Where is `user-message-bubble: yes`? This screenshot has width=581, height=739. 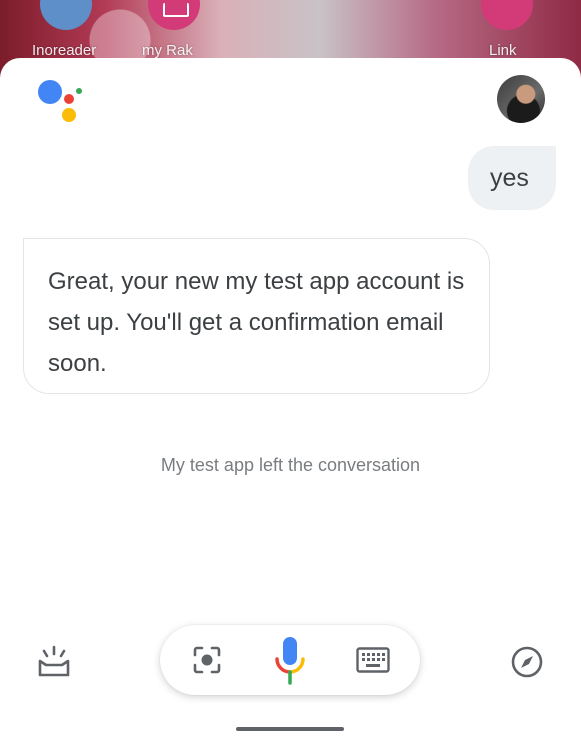
user-message-bubble: yes is located at coordinates (512, 178).